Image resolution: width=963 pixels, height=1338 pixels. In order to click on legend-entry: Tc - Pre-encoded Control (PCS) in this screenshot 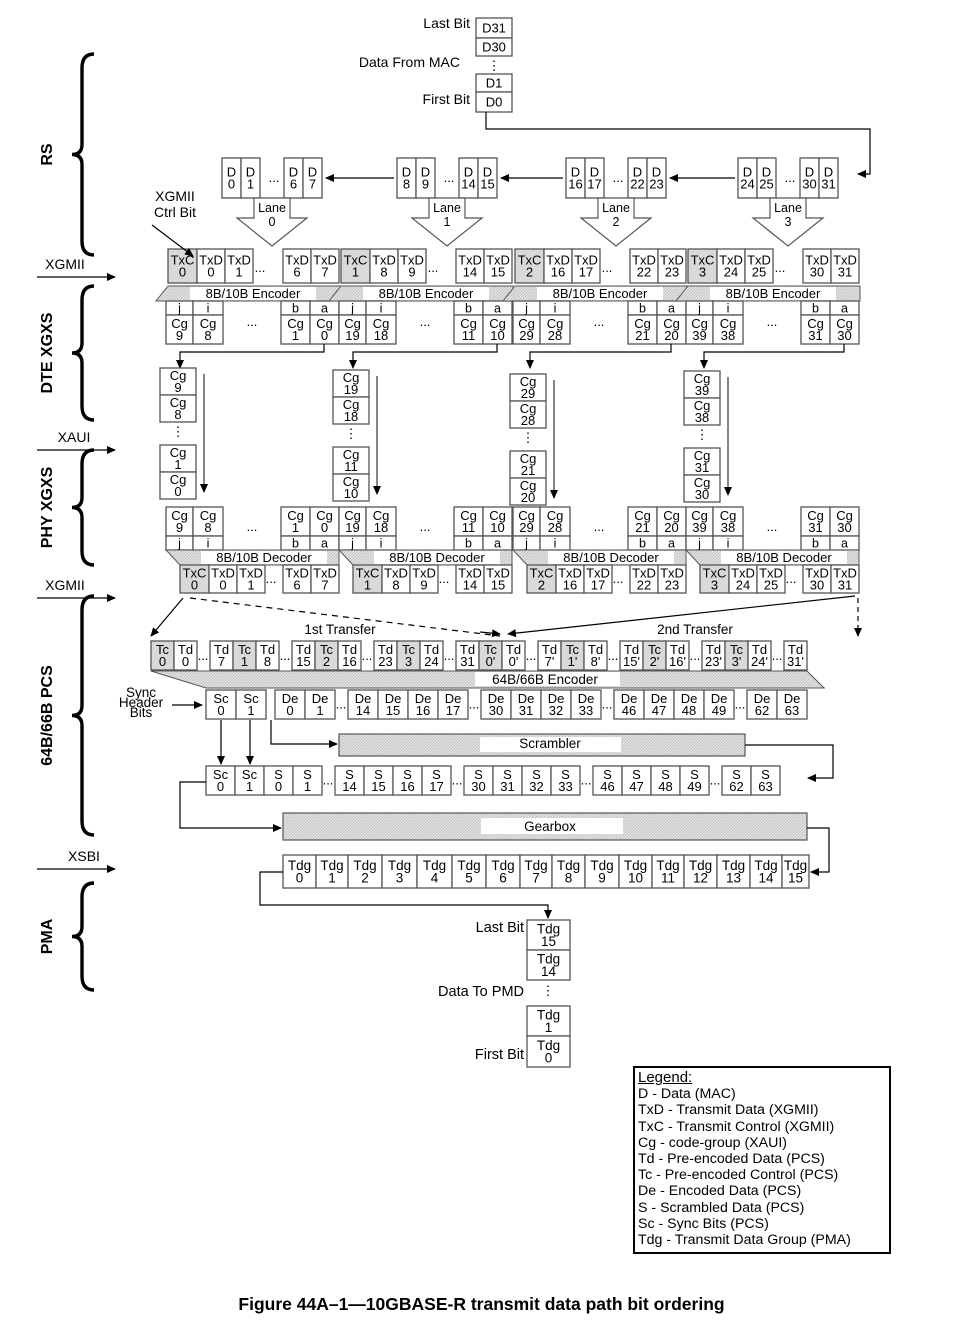, I will do `click(738, 1175)`.